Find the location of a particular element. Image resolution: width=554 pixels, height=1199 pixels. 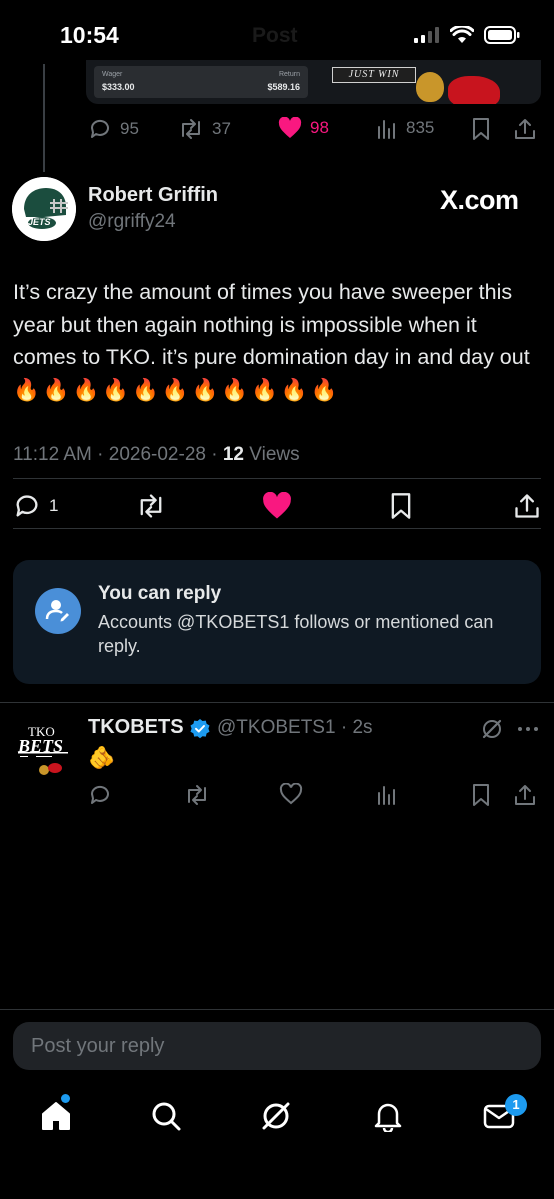

avatar: JETS is located at coordinates (44, 209).